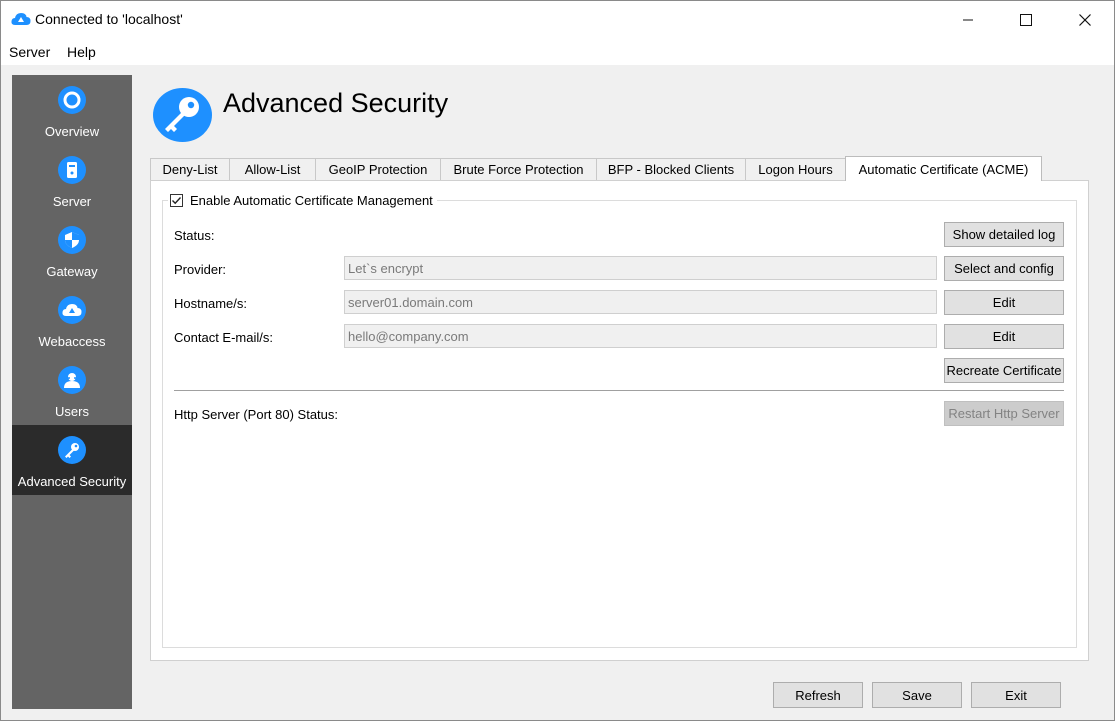  I want to click on contact-email-field: hello@company.com, so click(640, 336).